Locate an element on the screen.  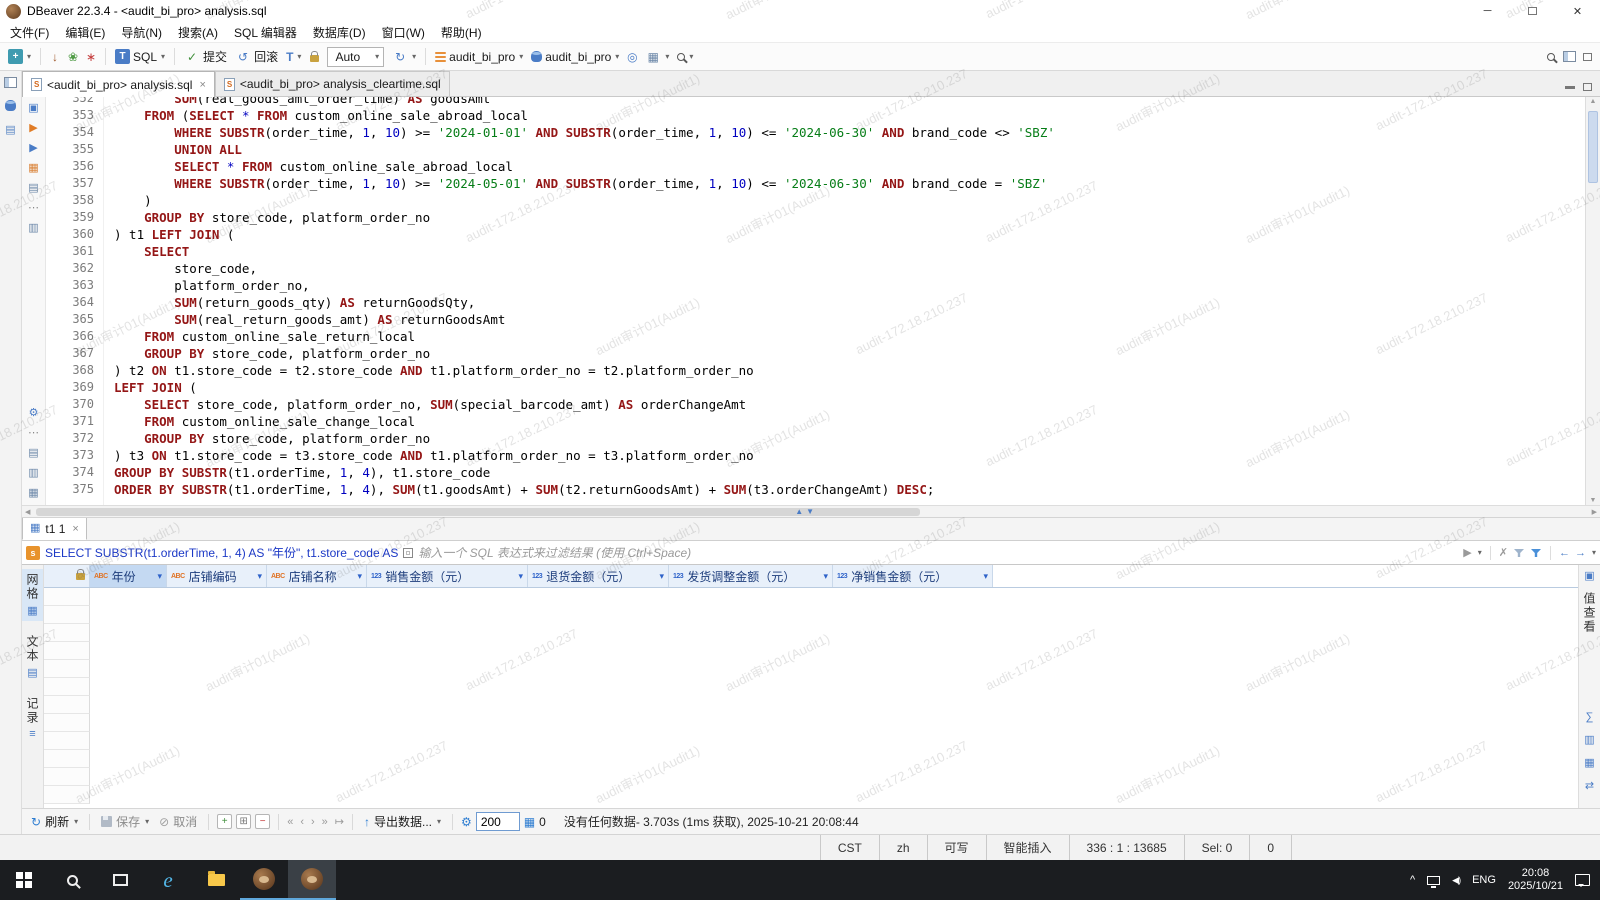
column-header: 123 销售金额（元） ▾ is located at coordinates (447, 576).